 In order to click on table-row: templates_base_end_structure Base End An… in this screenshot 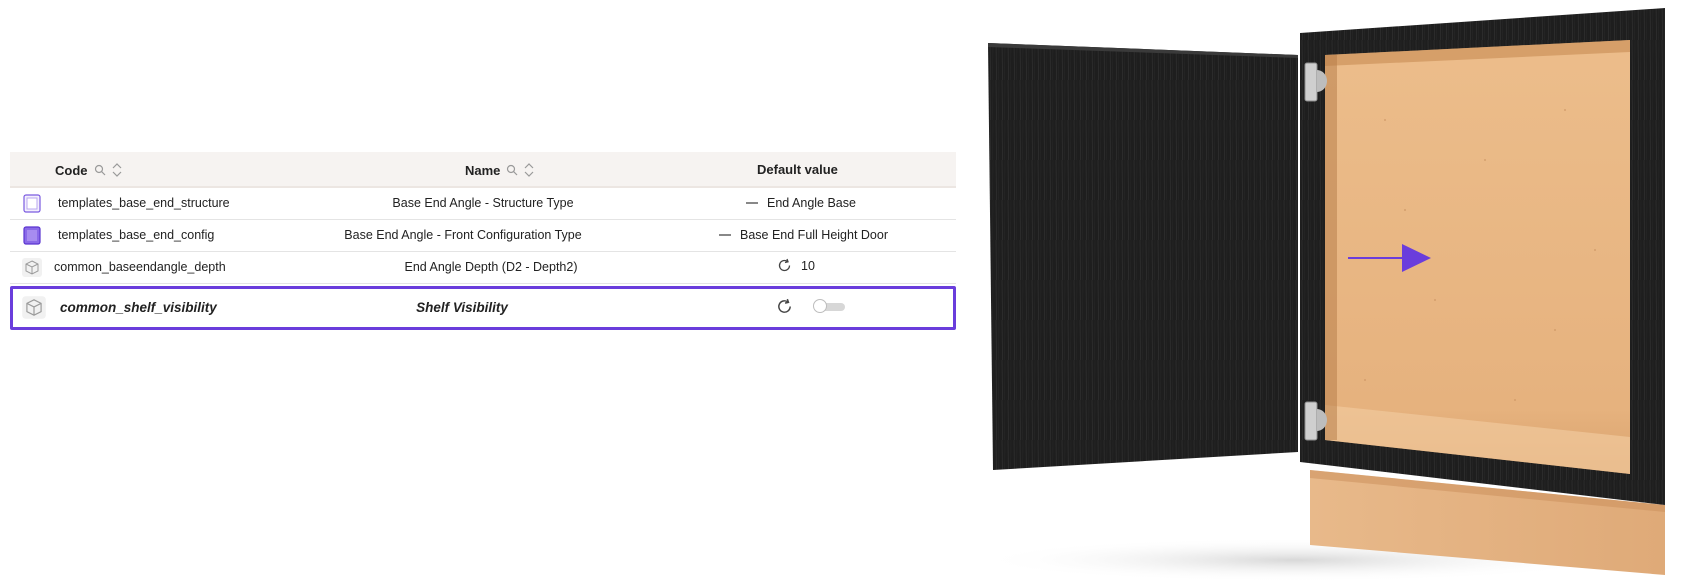, I will do `click(483, 204)`.